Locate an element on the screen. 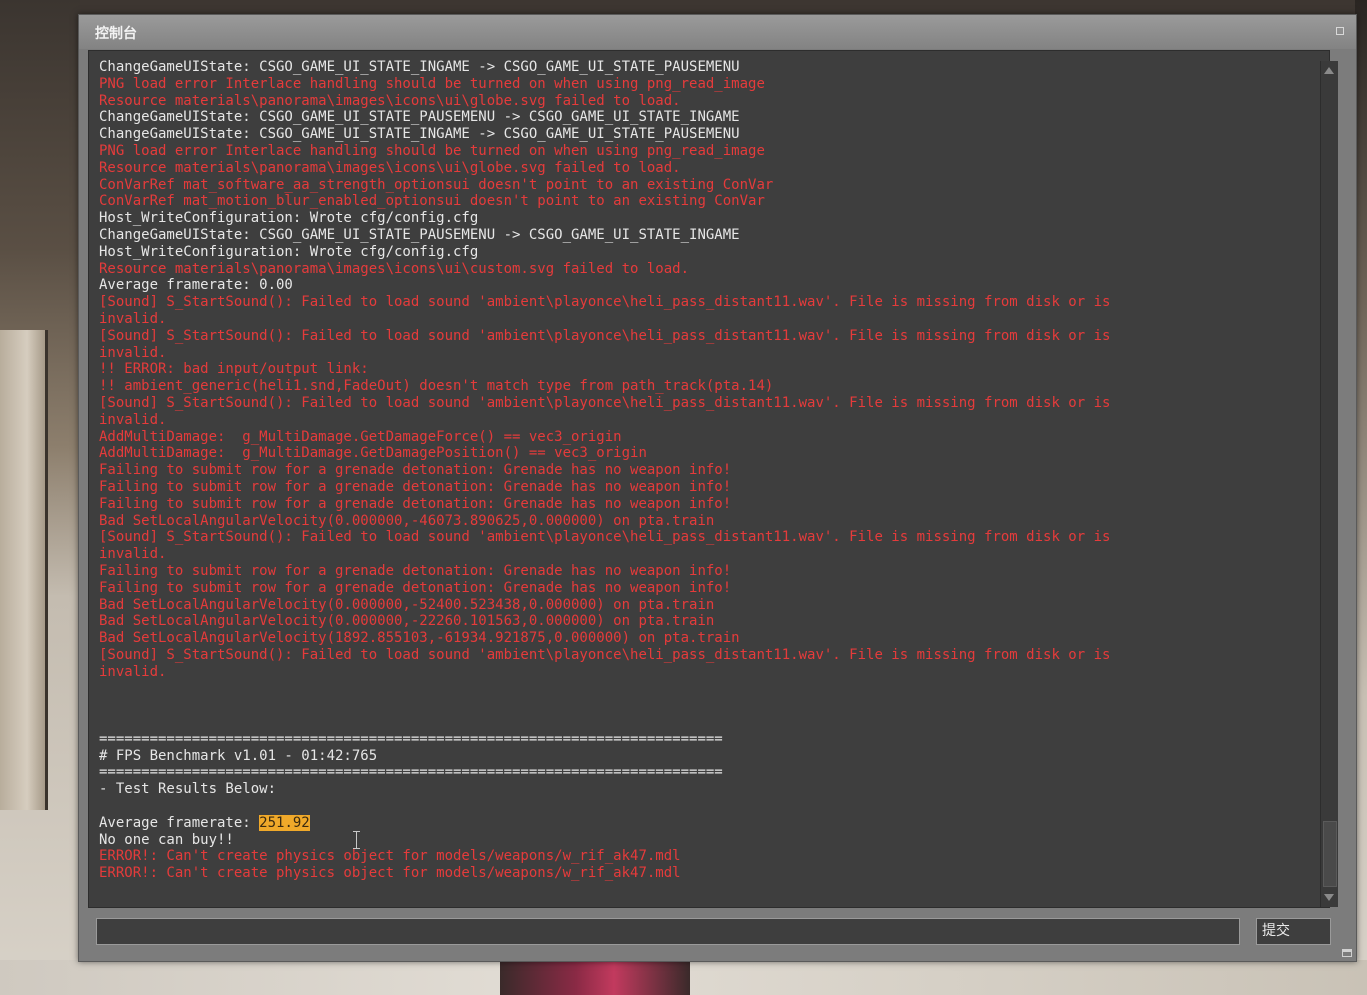  submit-button: 提交 is located at coordinates (1293, 931).